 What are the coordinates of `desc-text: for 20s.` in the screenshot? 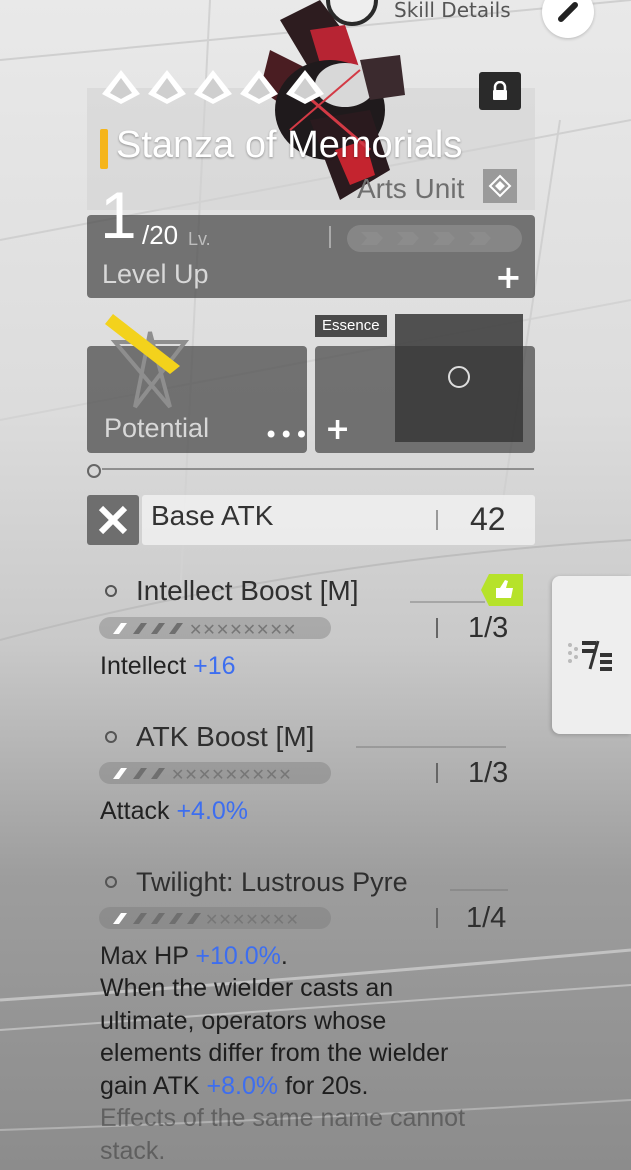 It's located at (323, 1085).